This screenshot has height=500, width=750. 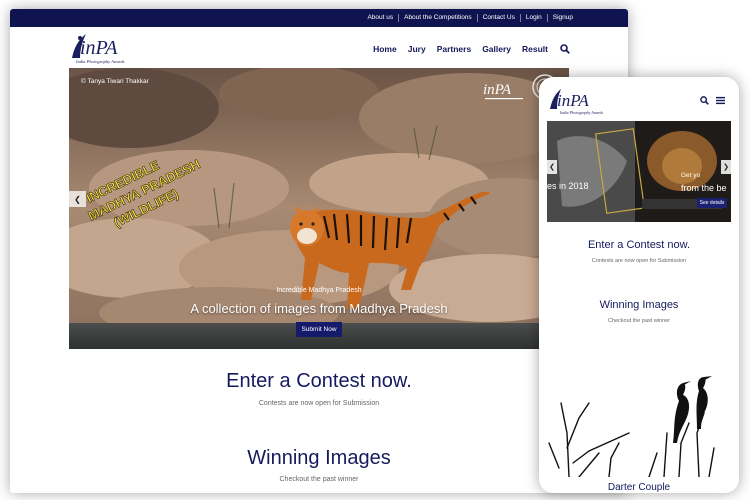 I want to click on mobile-slider-caption-left: es in 2018, so click(x=568, y=186).